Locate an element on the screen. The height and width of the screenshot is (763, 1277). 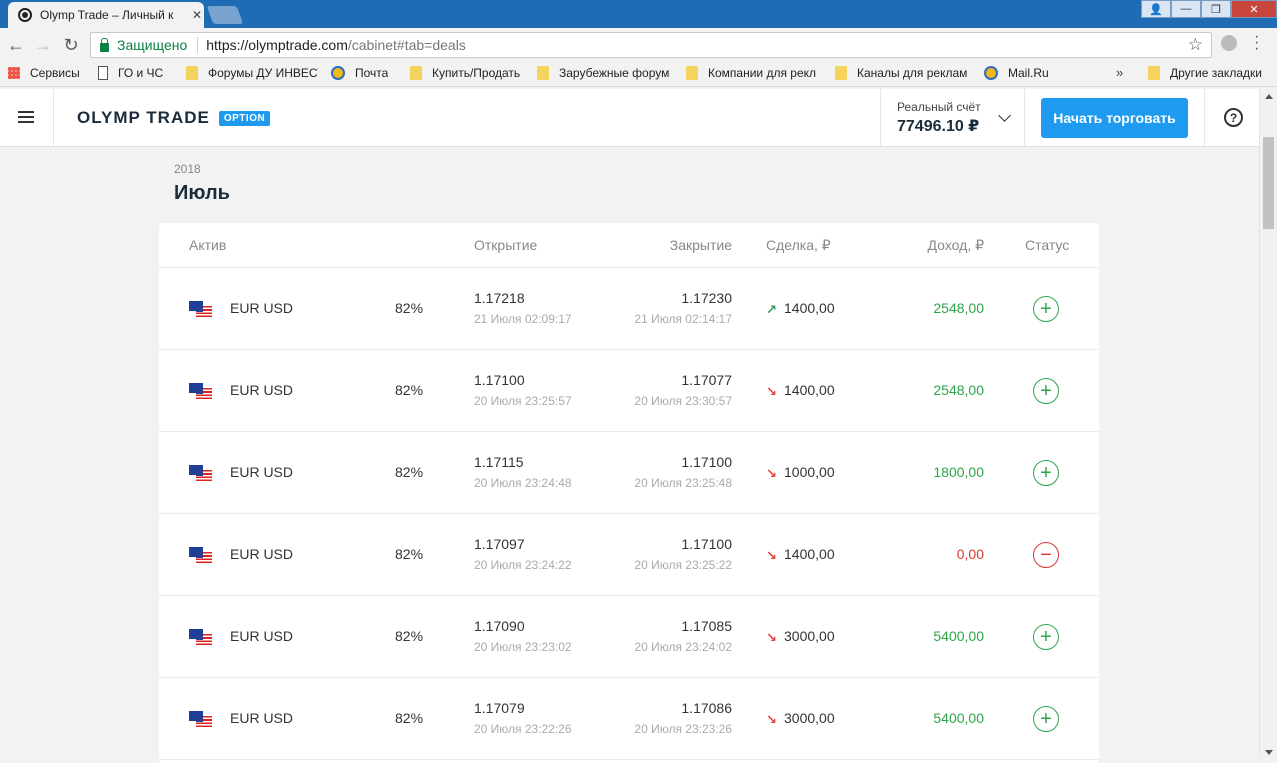
minimize-button: — is located at coordinates (1186, 9).